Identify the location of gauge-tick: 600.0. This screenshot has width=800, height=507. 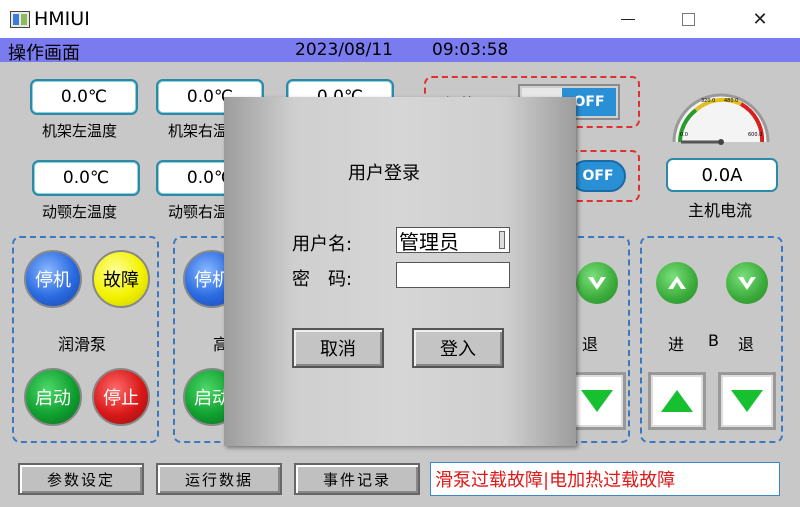
(755, 135).